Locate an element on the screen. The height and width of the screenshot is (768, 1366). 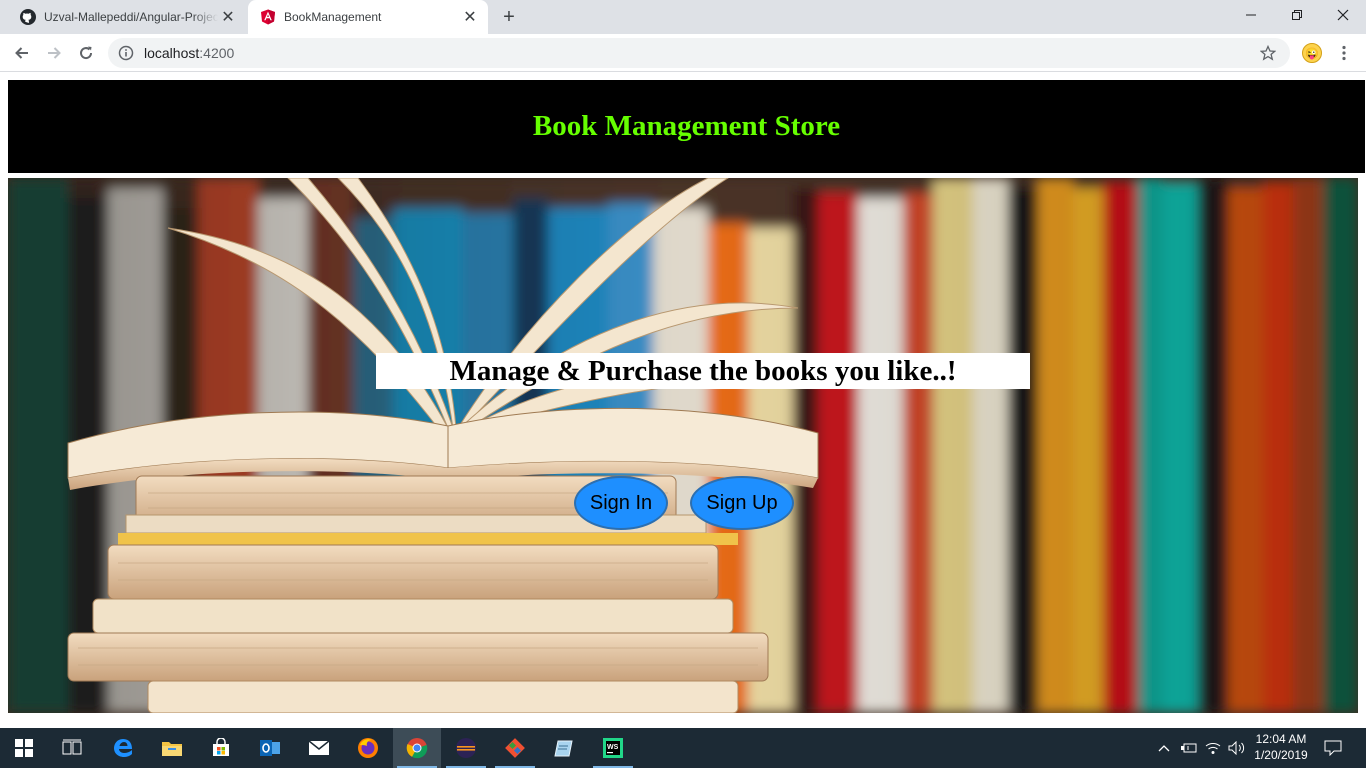
close-window-icon is located at coordinates (1343, 15).